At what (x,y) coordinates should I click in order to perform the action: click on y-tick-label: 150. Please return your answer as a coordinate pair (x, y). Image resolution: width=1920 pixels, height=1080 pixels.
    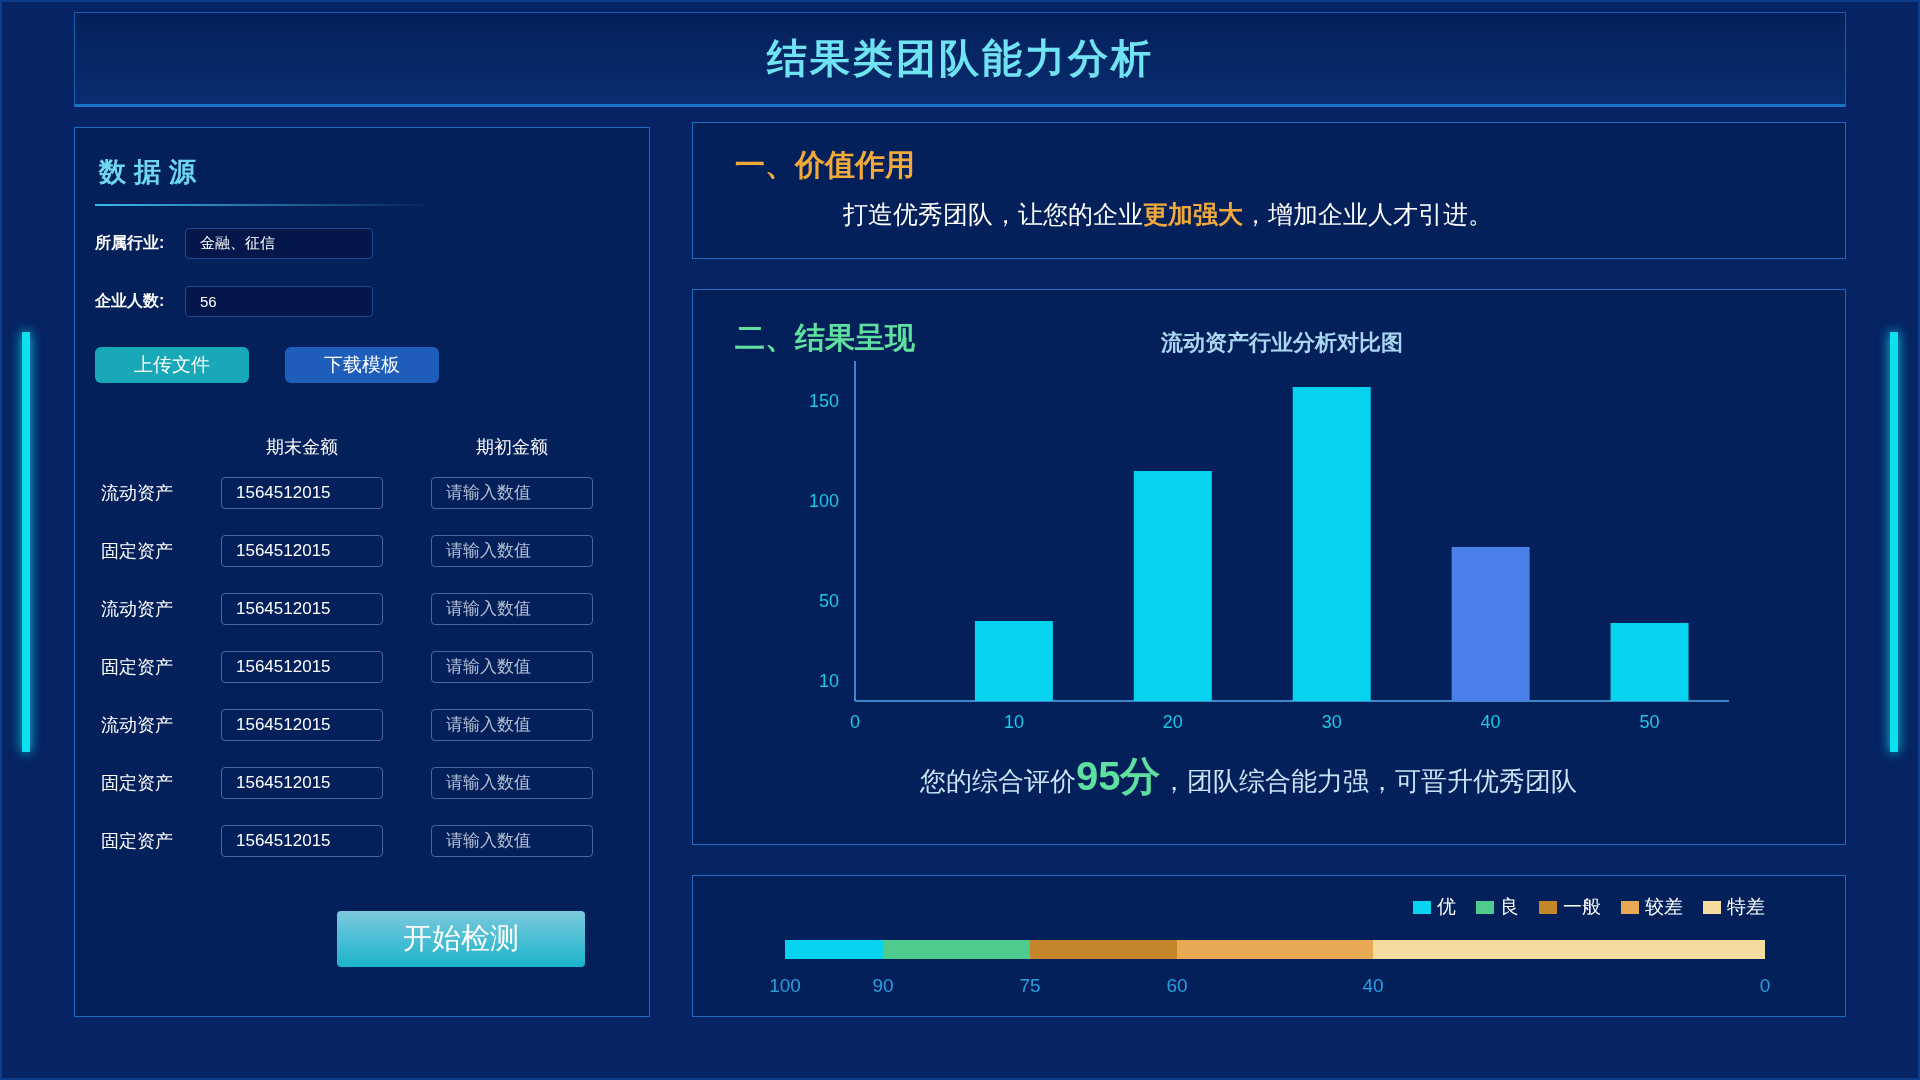
    Looking at the image, I should click on (823, 401).